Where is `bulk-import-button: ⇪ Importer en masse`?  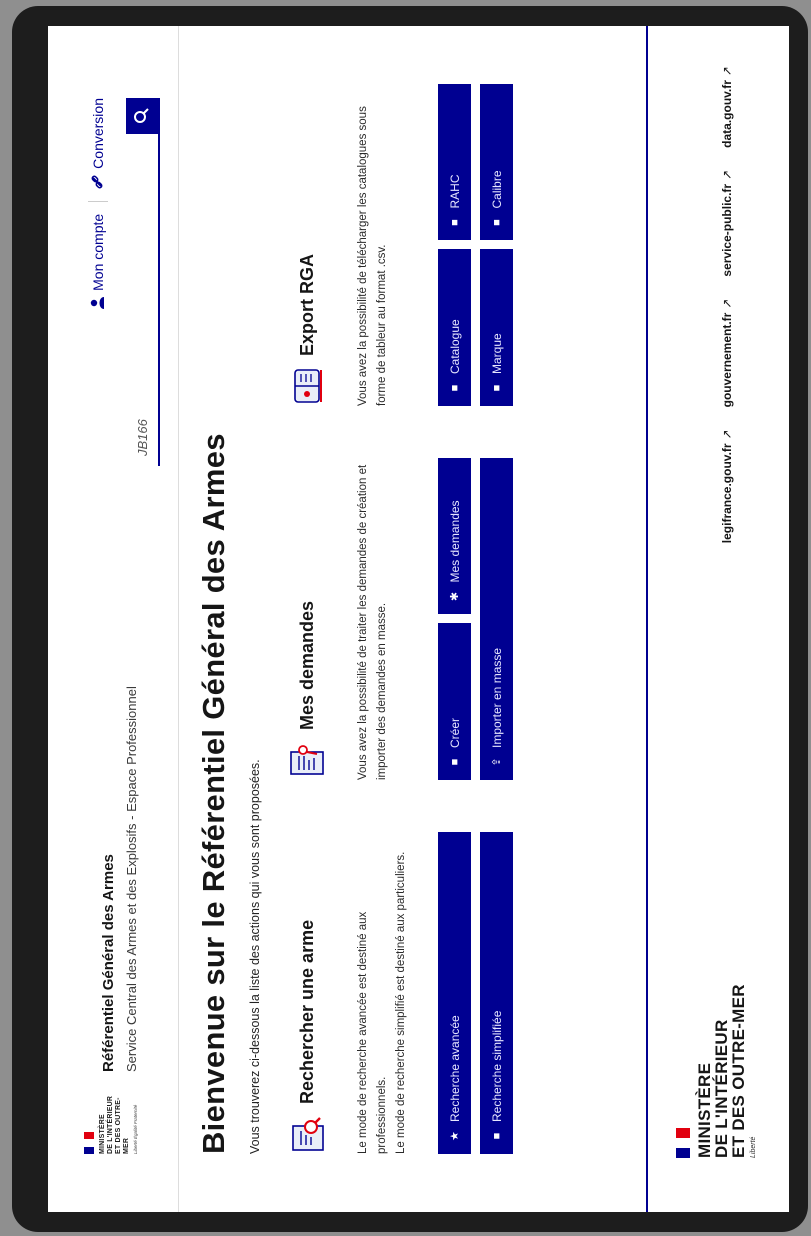 bulk-import-button: ⇪ Importer en masse is located at coordinates (496, 619).